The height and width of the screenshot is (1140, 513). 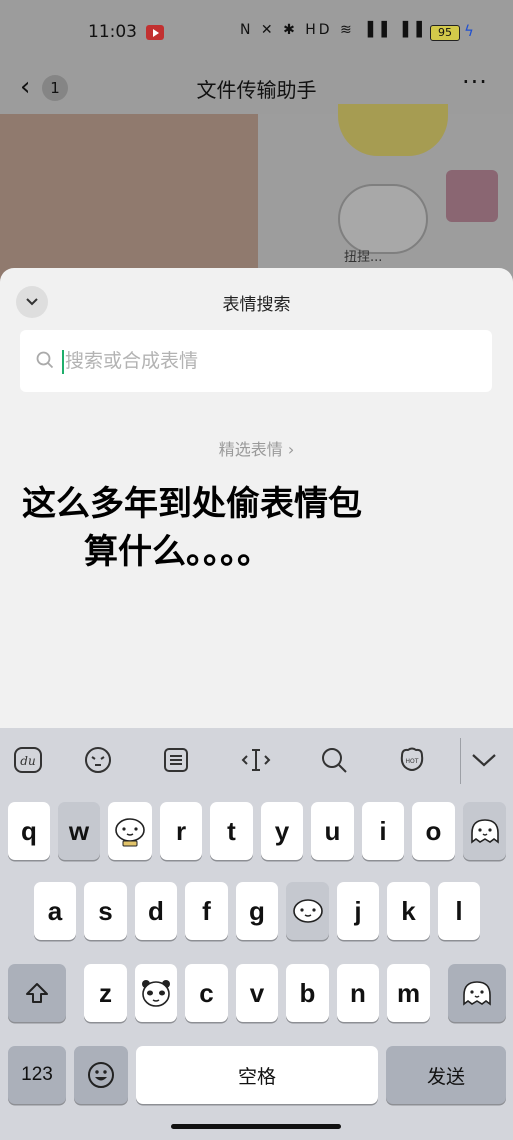 I want to click on text-cursor, so click(x=63, y=362).